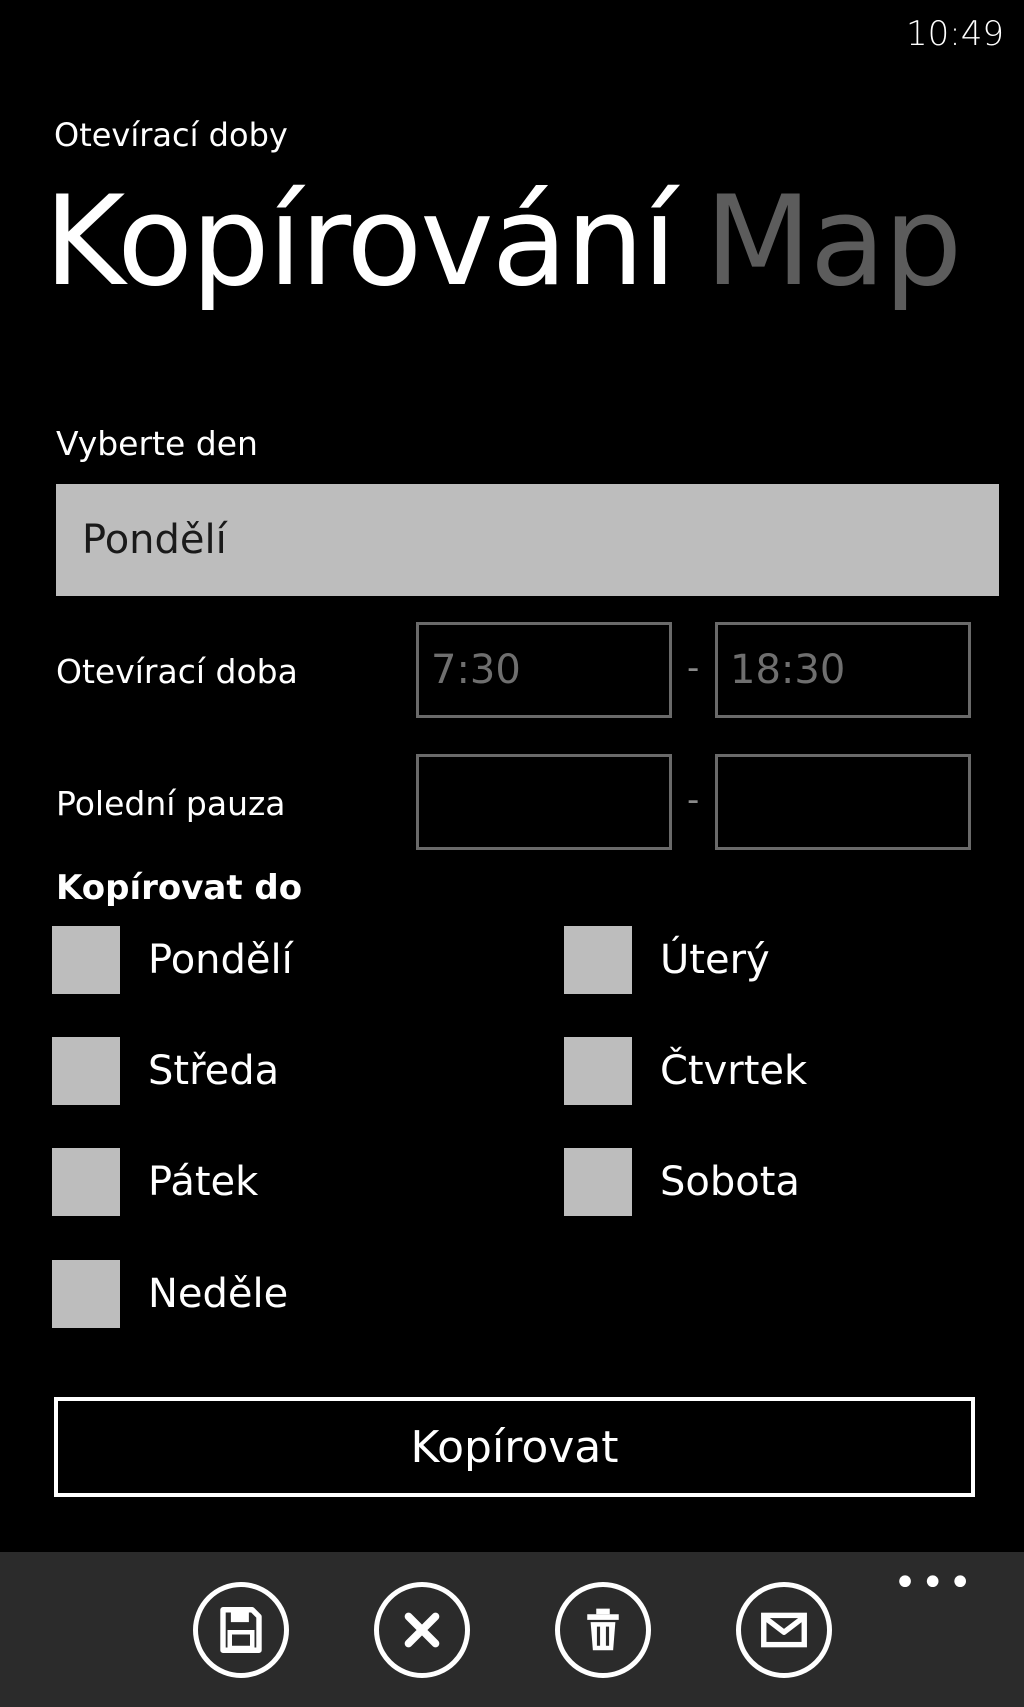  I want to click on pivot-header: Kopírování Map, so click(503, 242).